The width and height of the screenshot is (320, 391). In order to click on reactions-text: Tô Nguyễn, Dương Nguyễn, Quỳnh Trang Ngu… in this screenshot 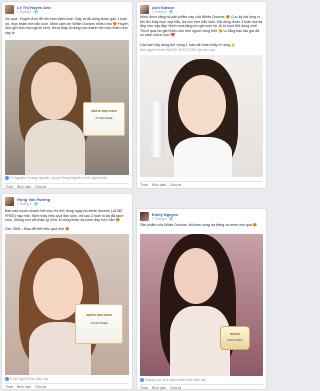, I will do `click(59, 178)`.